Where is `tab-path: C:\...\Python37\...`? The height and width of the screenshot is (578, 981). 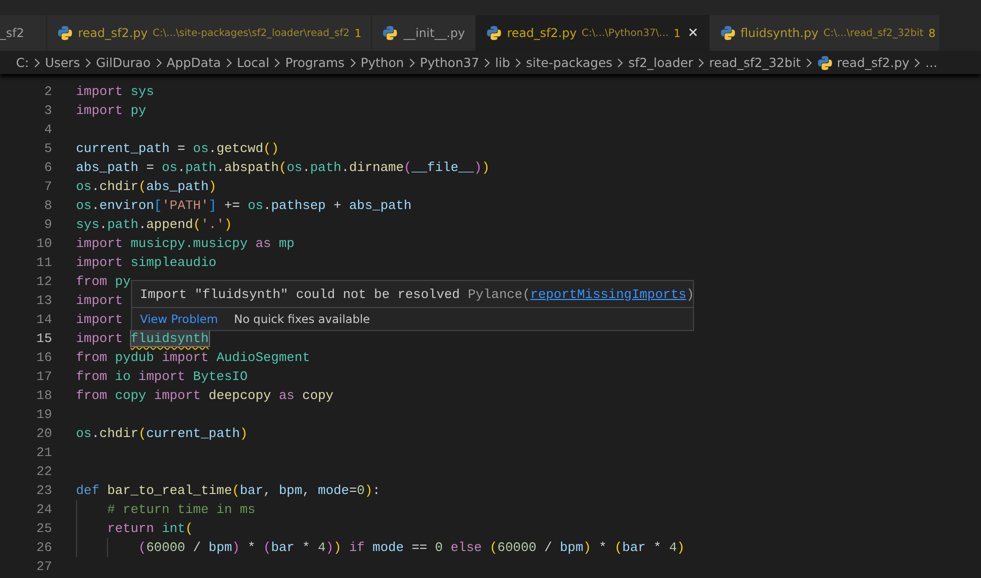
tab-path: C:\...\Python37\... is located at coordinates (625, 33).